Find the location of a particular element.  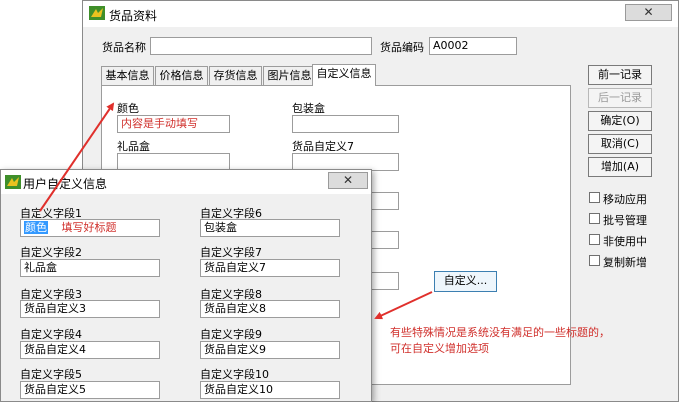

custom-field-1-selected-text: 颜色 is located at coordinates (36, 227).